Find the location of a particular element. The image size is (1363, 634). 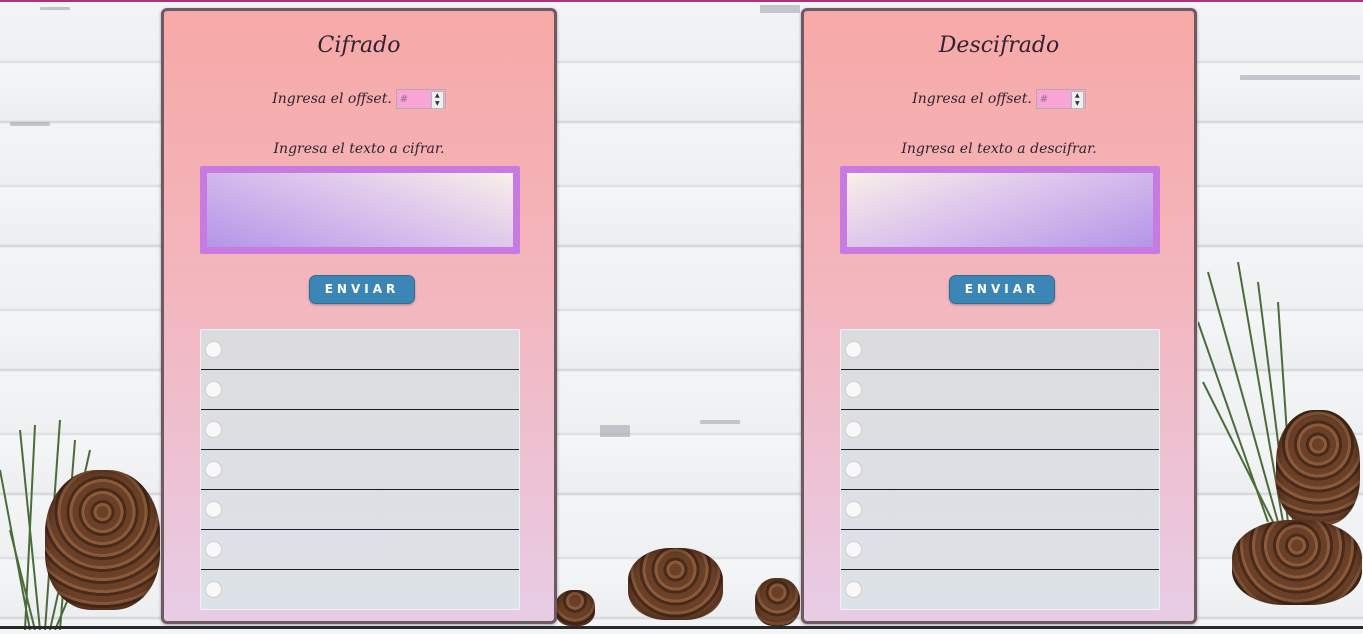

cipher-text-input is located at coordinates (360, 210).